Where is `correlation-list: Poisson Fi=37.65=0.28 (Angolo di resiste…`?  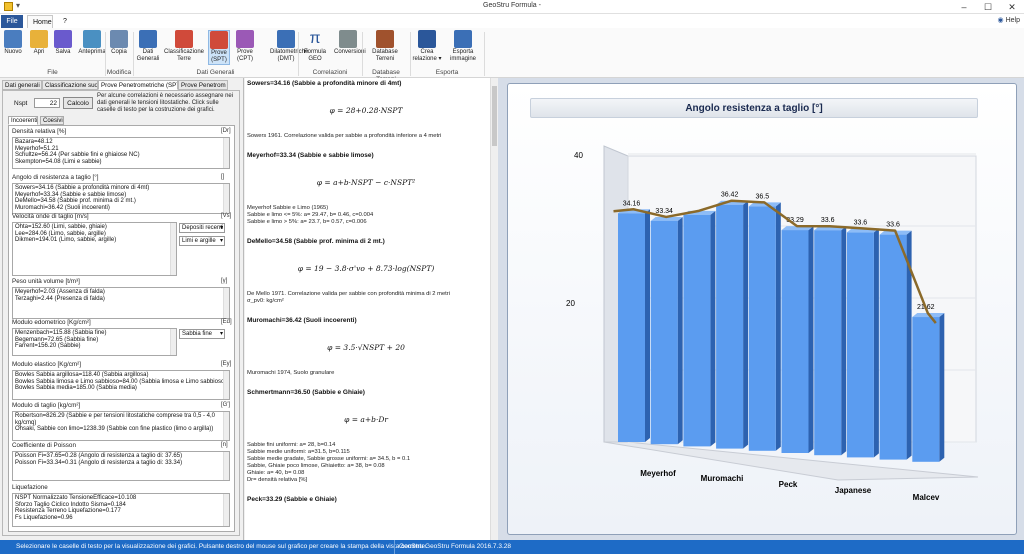 correlation-list: Poisson Fi=37.65=0.28 (Angolo di resiste… is located at coordinates (121, 466).